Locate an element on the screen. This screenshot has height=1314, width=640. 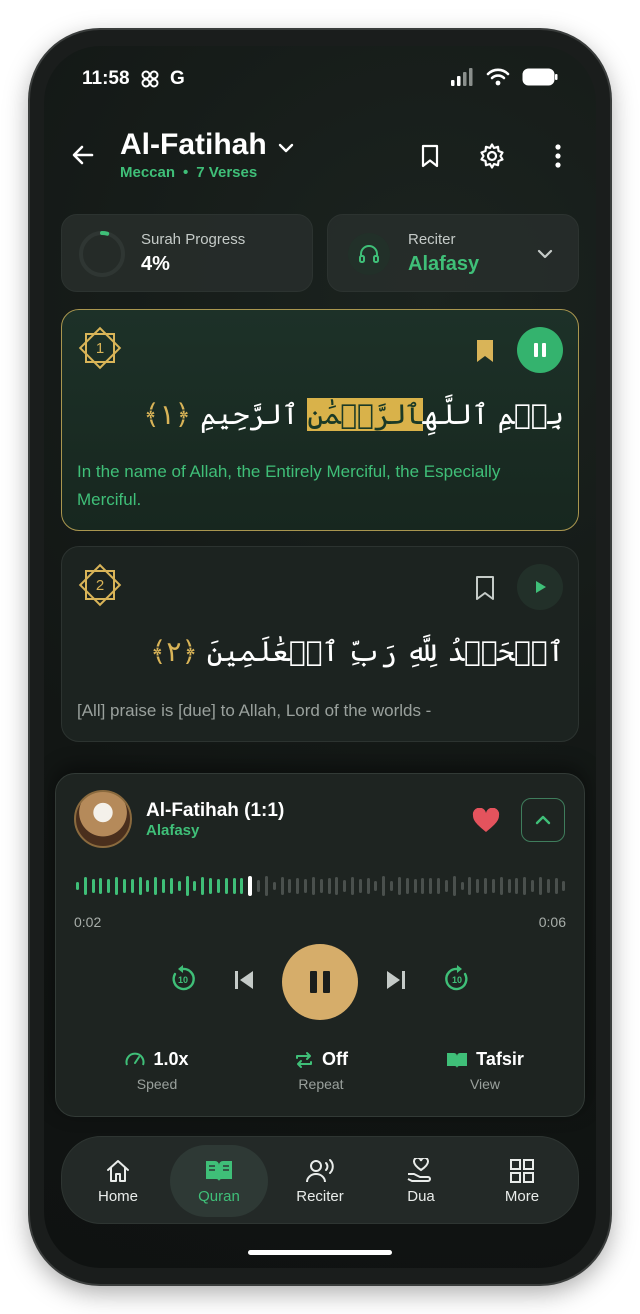
tafsir-option: Tafsir View is located at coordinates (485, 1070).